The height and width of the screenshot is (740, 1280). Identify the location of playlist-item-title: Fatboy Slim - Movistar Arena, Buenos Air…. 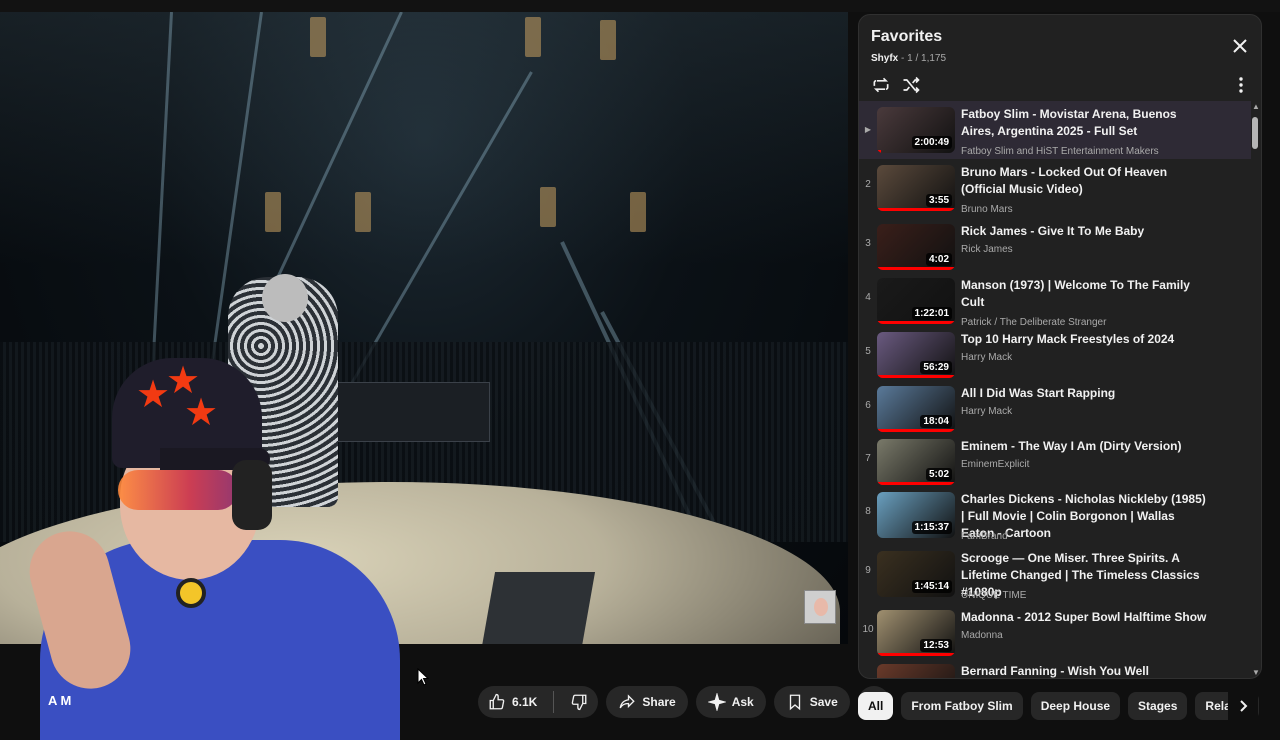
(1086, 123).